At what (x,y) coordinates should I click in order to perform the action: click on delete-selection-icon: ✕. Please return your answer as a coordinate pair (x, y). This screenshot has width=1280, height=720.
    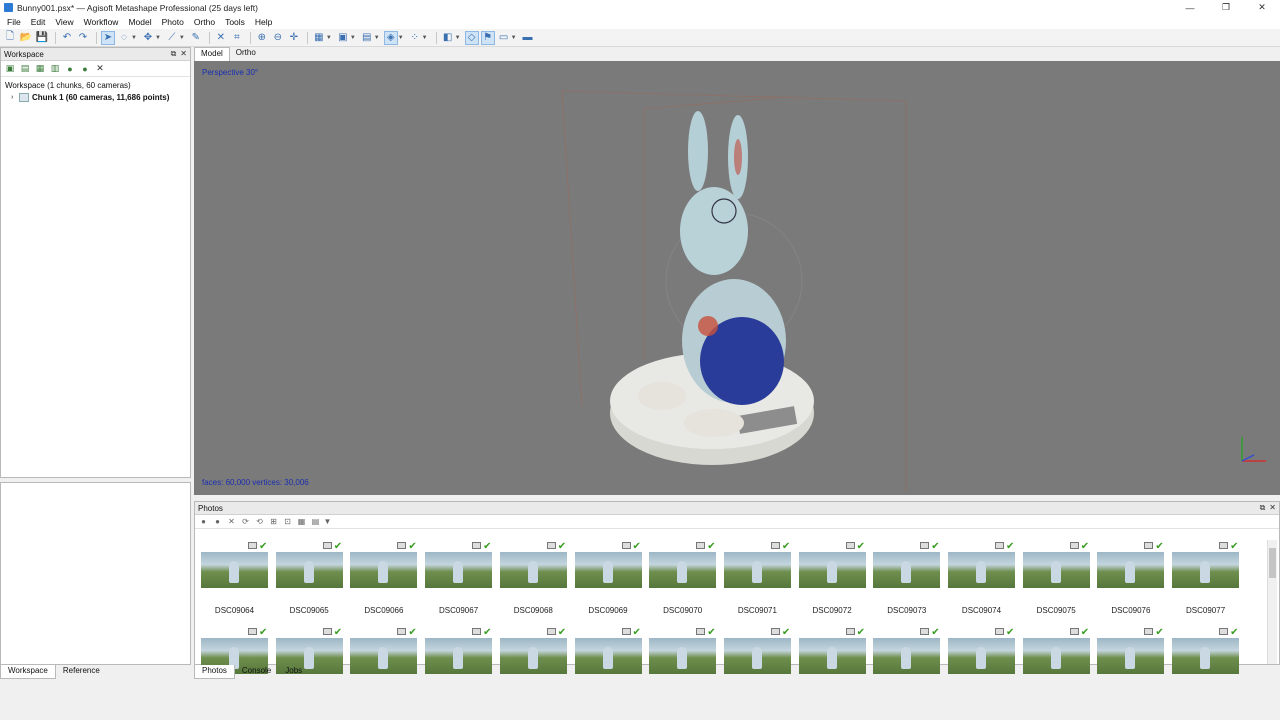
    Looking at the image, I should click on (221, 38).